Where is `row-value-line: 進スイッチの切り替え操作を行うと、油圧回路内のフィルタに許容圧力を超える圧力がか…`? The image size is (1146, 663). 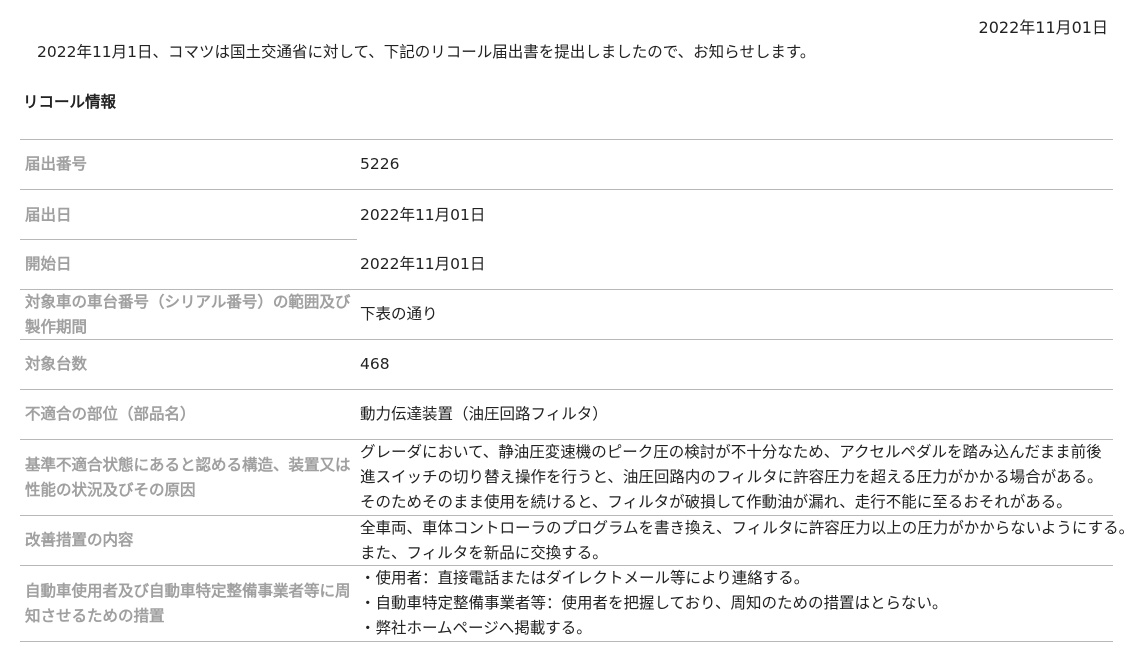 row-value-line: 進スイッチの切り替え操作を行うと、油圧回路内のフィルタに許容圧力を超える圧力がか… is located at coordinates (731, 477).